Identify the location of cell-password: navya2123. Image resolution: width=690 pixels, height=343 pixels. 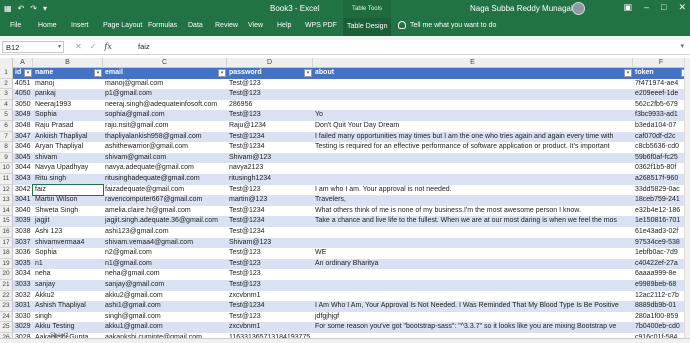
(270, 168).